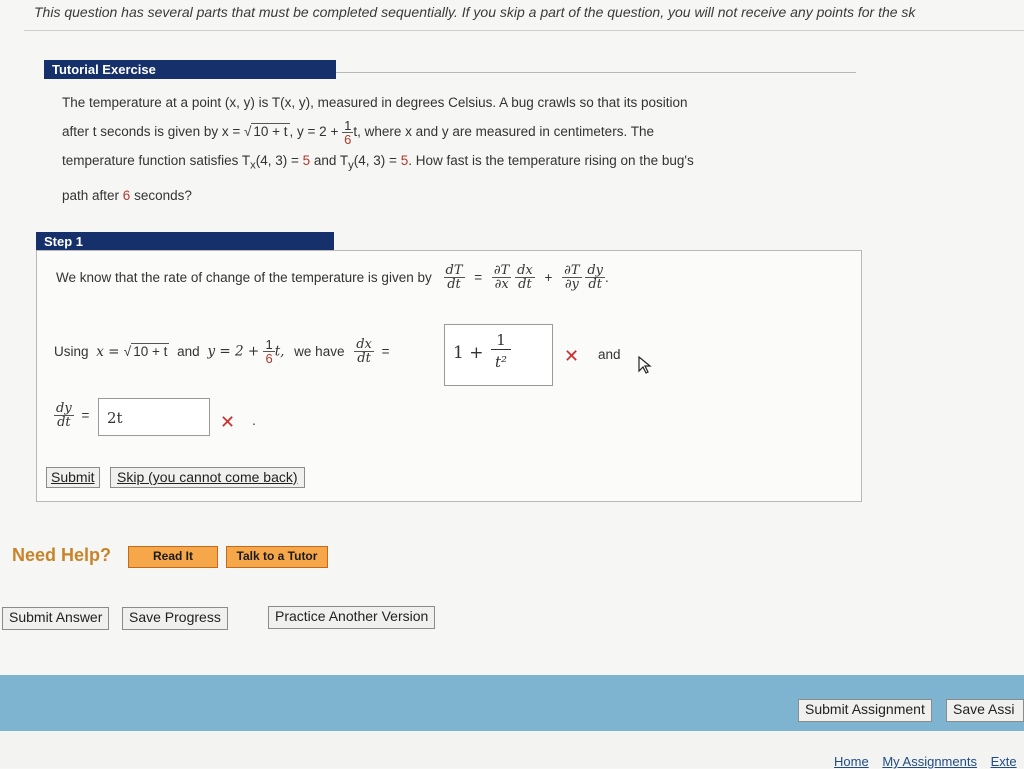  Describe the element at coordinates (572, 277) in the screenshot. I see `fraction: ∂T ∂y` at that location.